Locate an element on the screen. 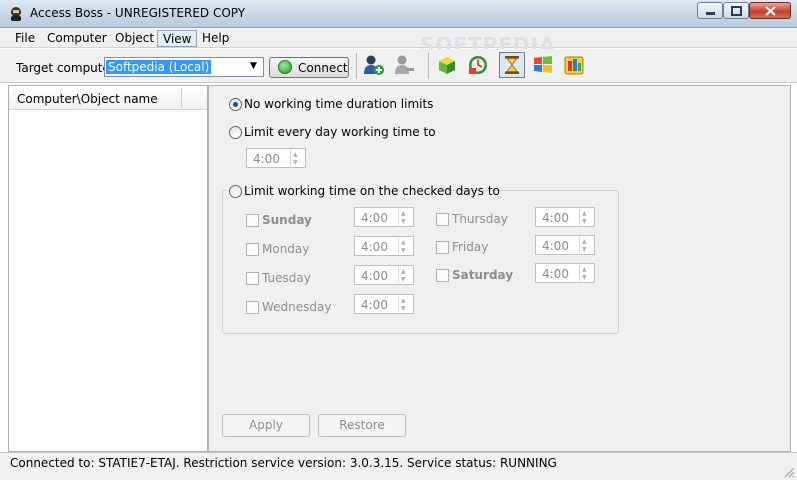  windows-icon is located at coordinates (543, 65).